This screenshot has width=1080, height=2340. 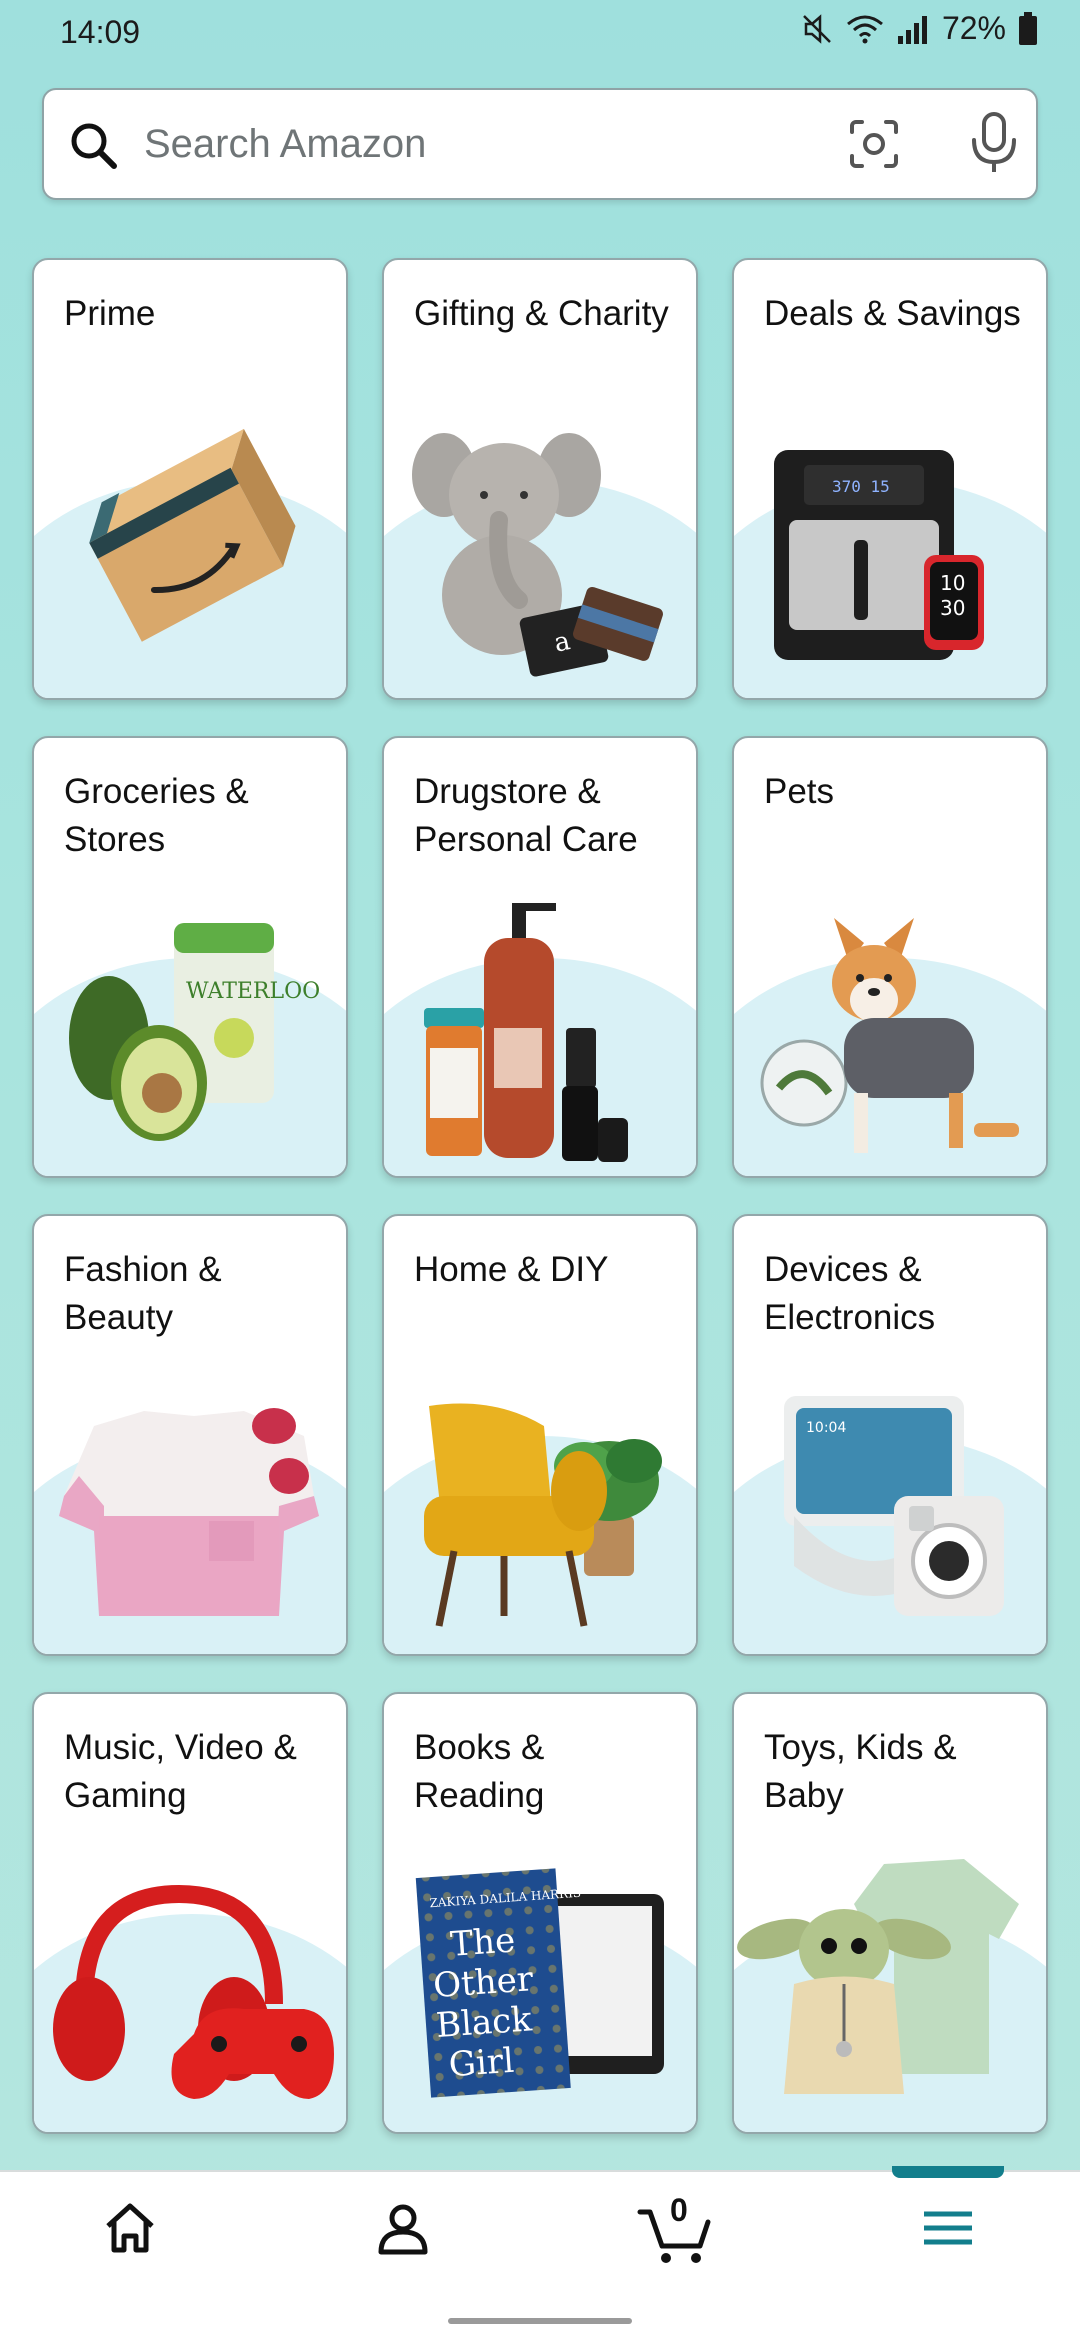 I want to click on category-card-groceries-stores: Groceries & Stores WATERLOO, so click(x=190, y=957).